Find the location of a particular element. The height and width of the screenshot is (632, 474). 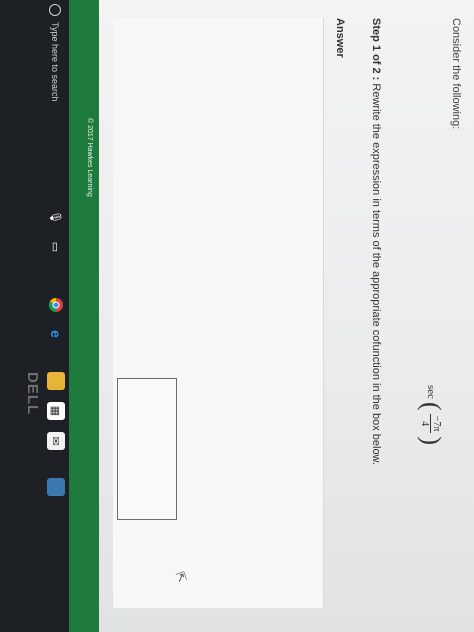

windows-taskbar: Type here to search 🎙 ▭ e ▦ ✉ DELL is located at coordinates (34, 316).